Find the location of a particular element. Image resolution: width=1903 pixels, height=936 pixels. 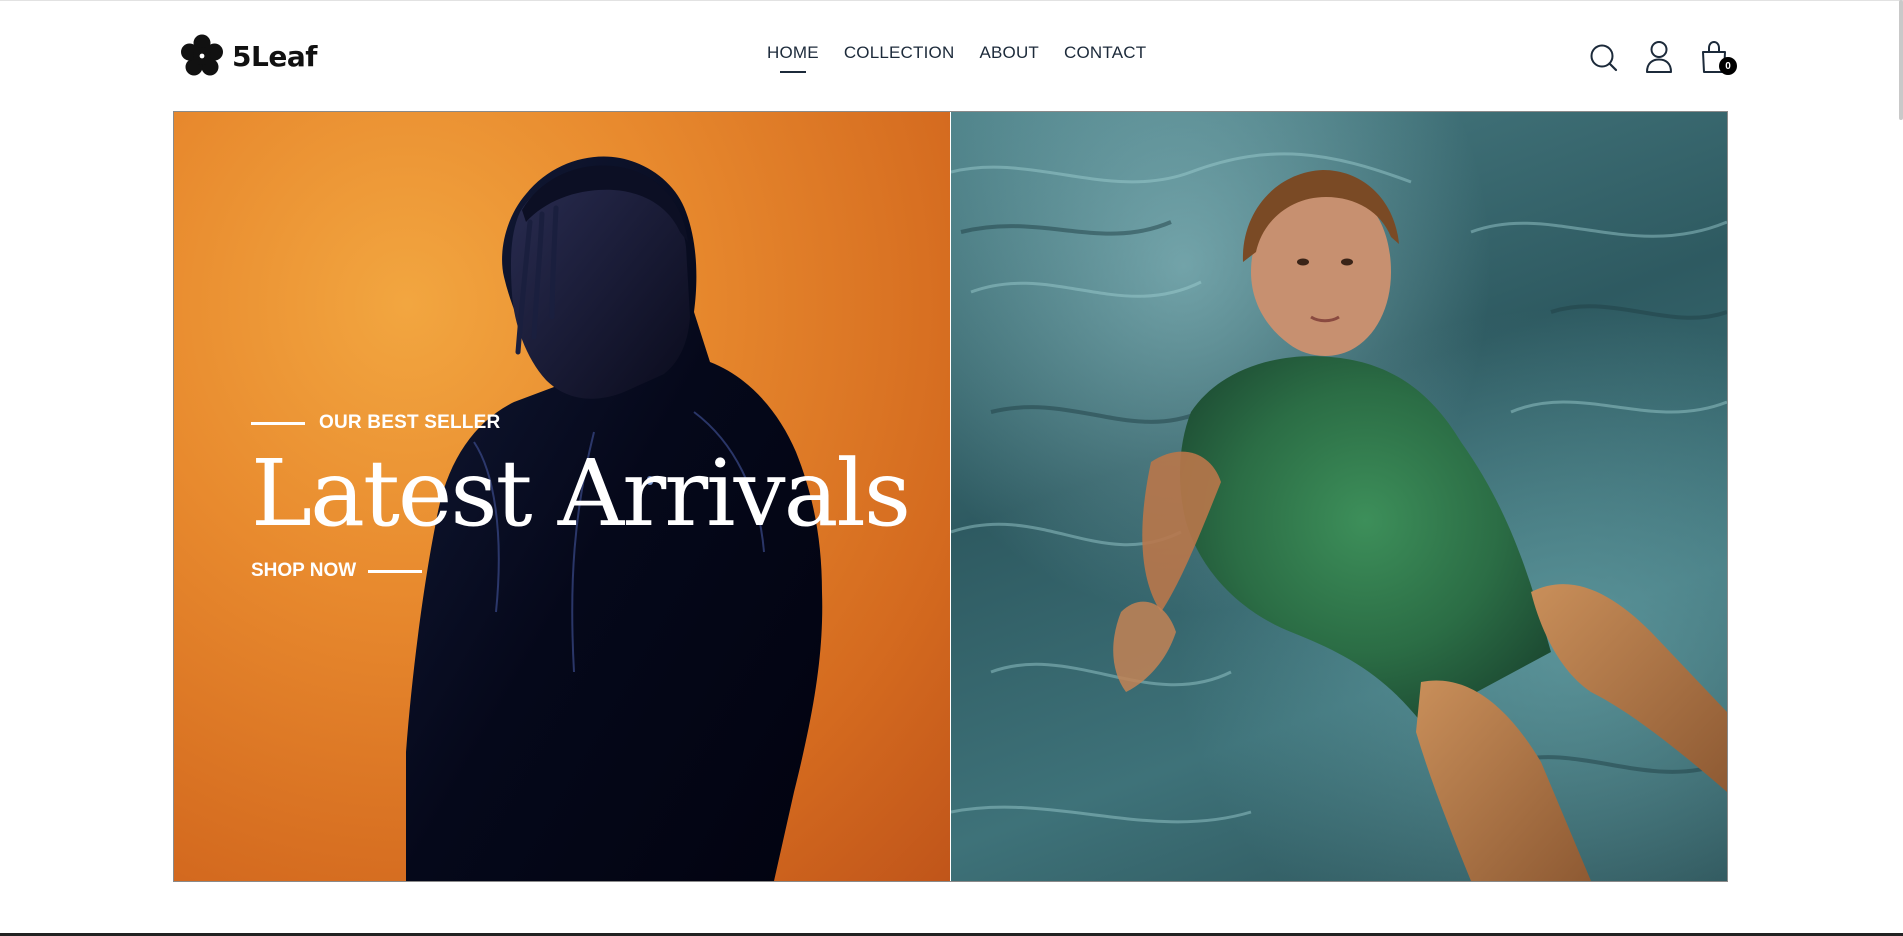

main-navigation: HOME COLLECTION ABOUT CONTACT is located at coordinates (969, 58).